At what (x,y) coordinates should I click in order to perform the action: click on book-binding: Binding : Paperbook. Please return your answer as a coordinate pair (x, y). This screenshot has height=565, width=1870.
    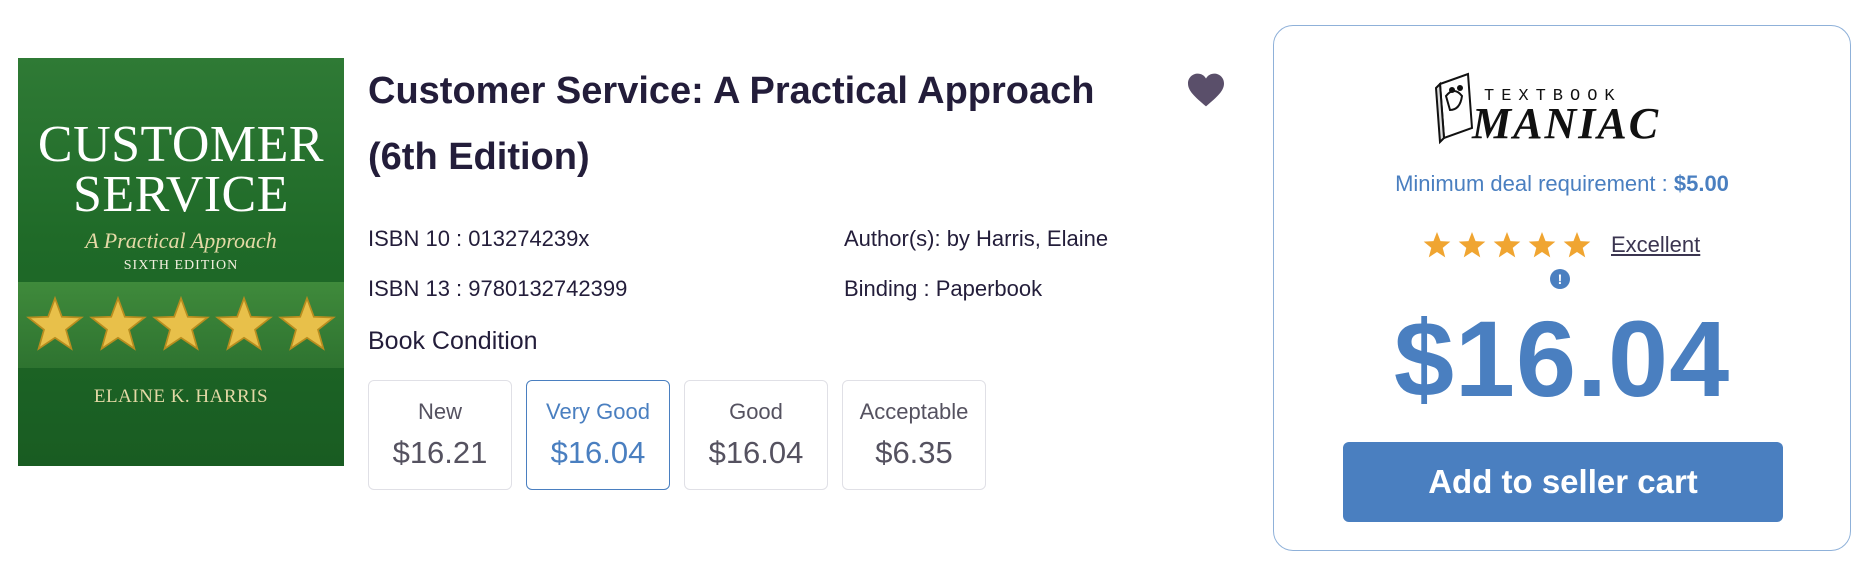
    Looking at the image, I should click on (943, 288).